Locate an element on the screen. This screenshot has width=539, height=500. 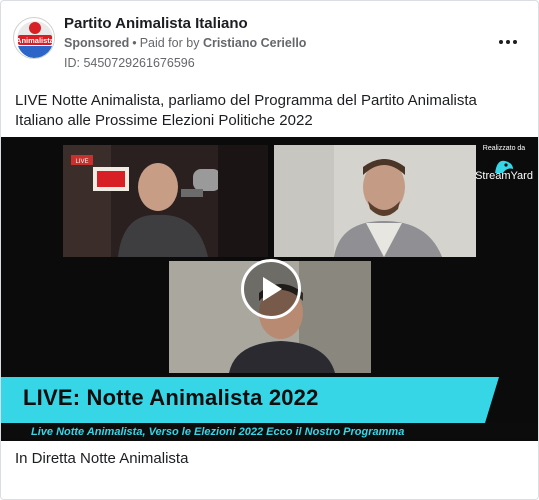
play-button is located at coordinates (271, 289).